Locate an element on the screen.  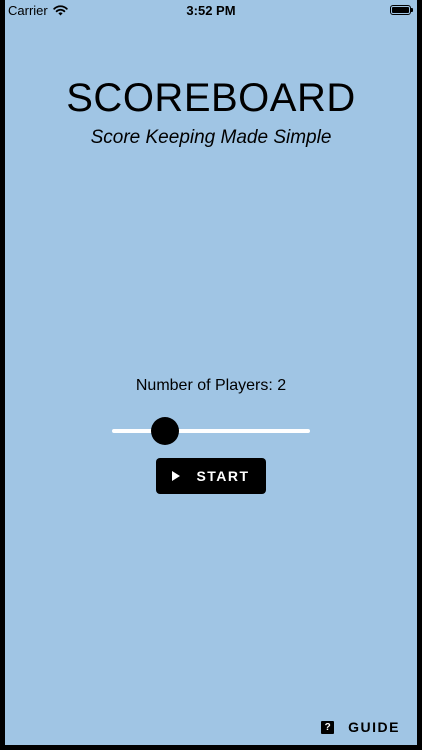
guide-button: ? GUIDE is located at coordinates (360, 727).